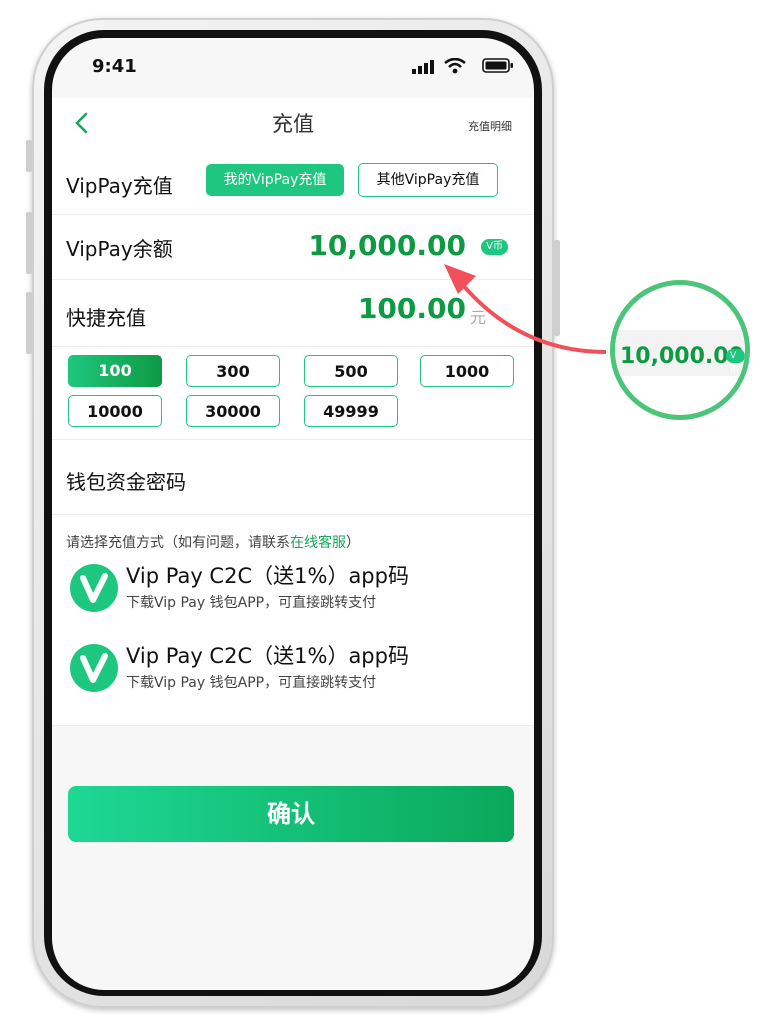 The image size is (780, 1036). Describe the element at coordinates (525, 309) in the screenshot. I see `callout-arrow-icon` at that location.